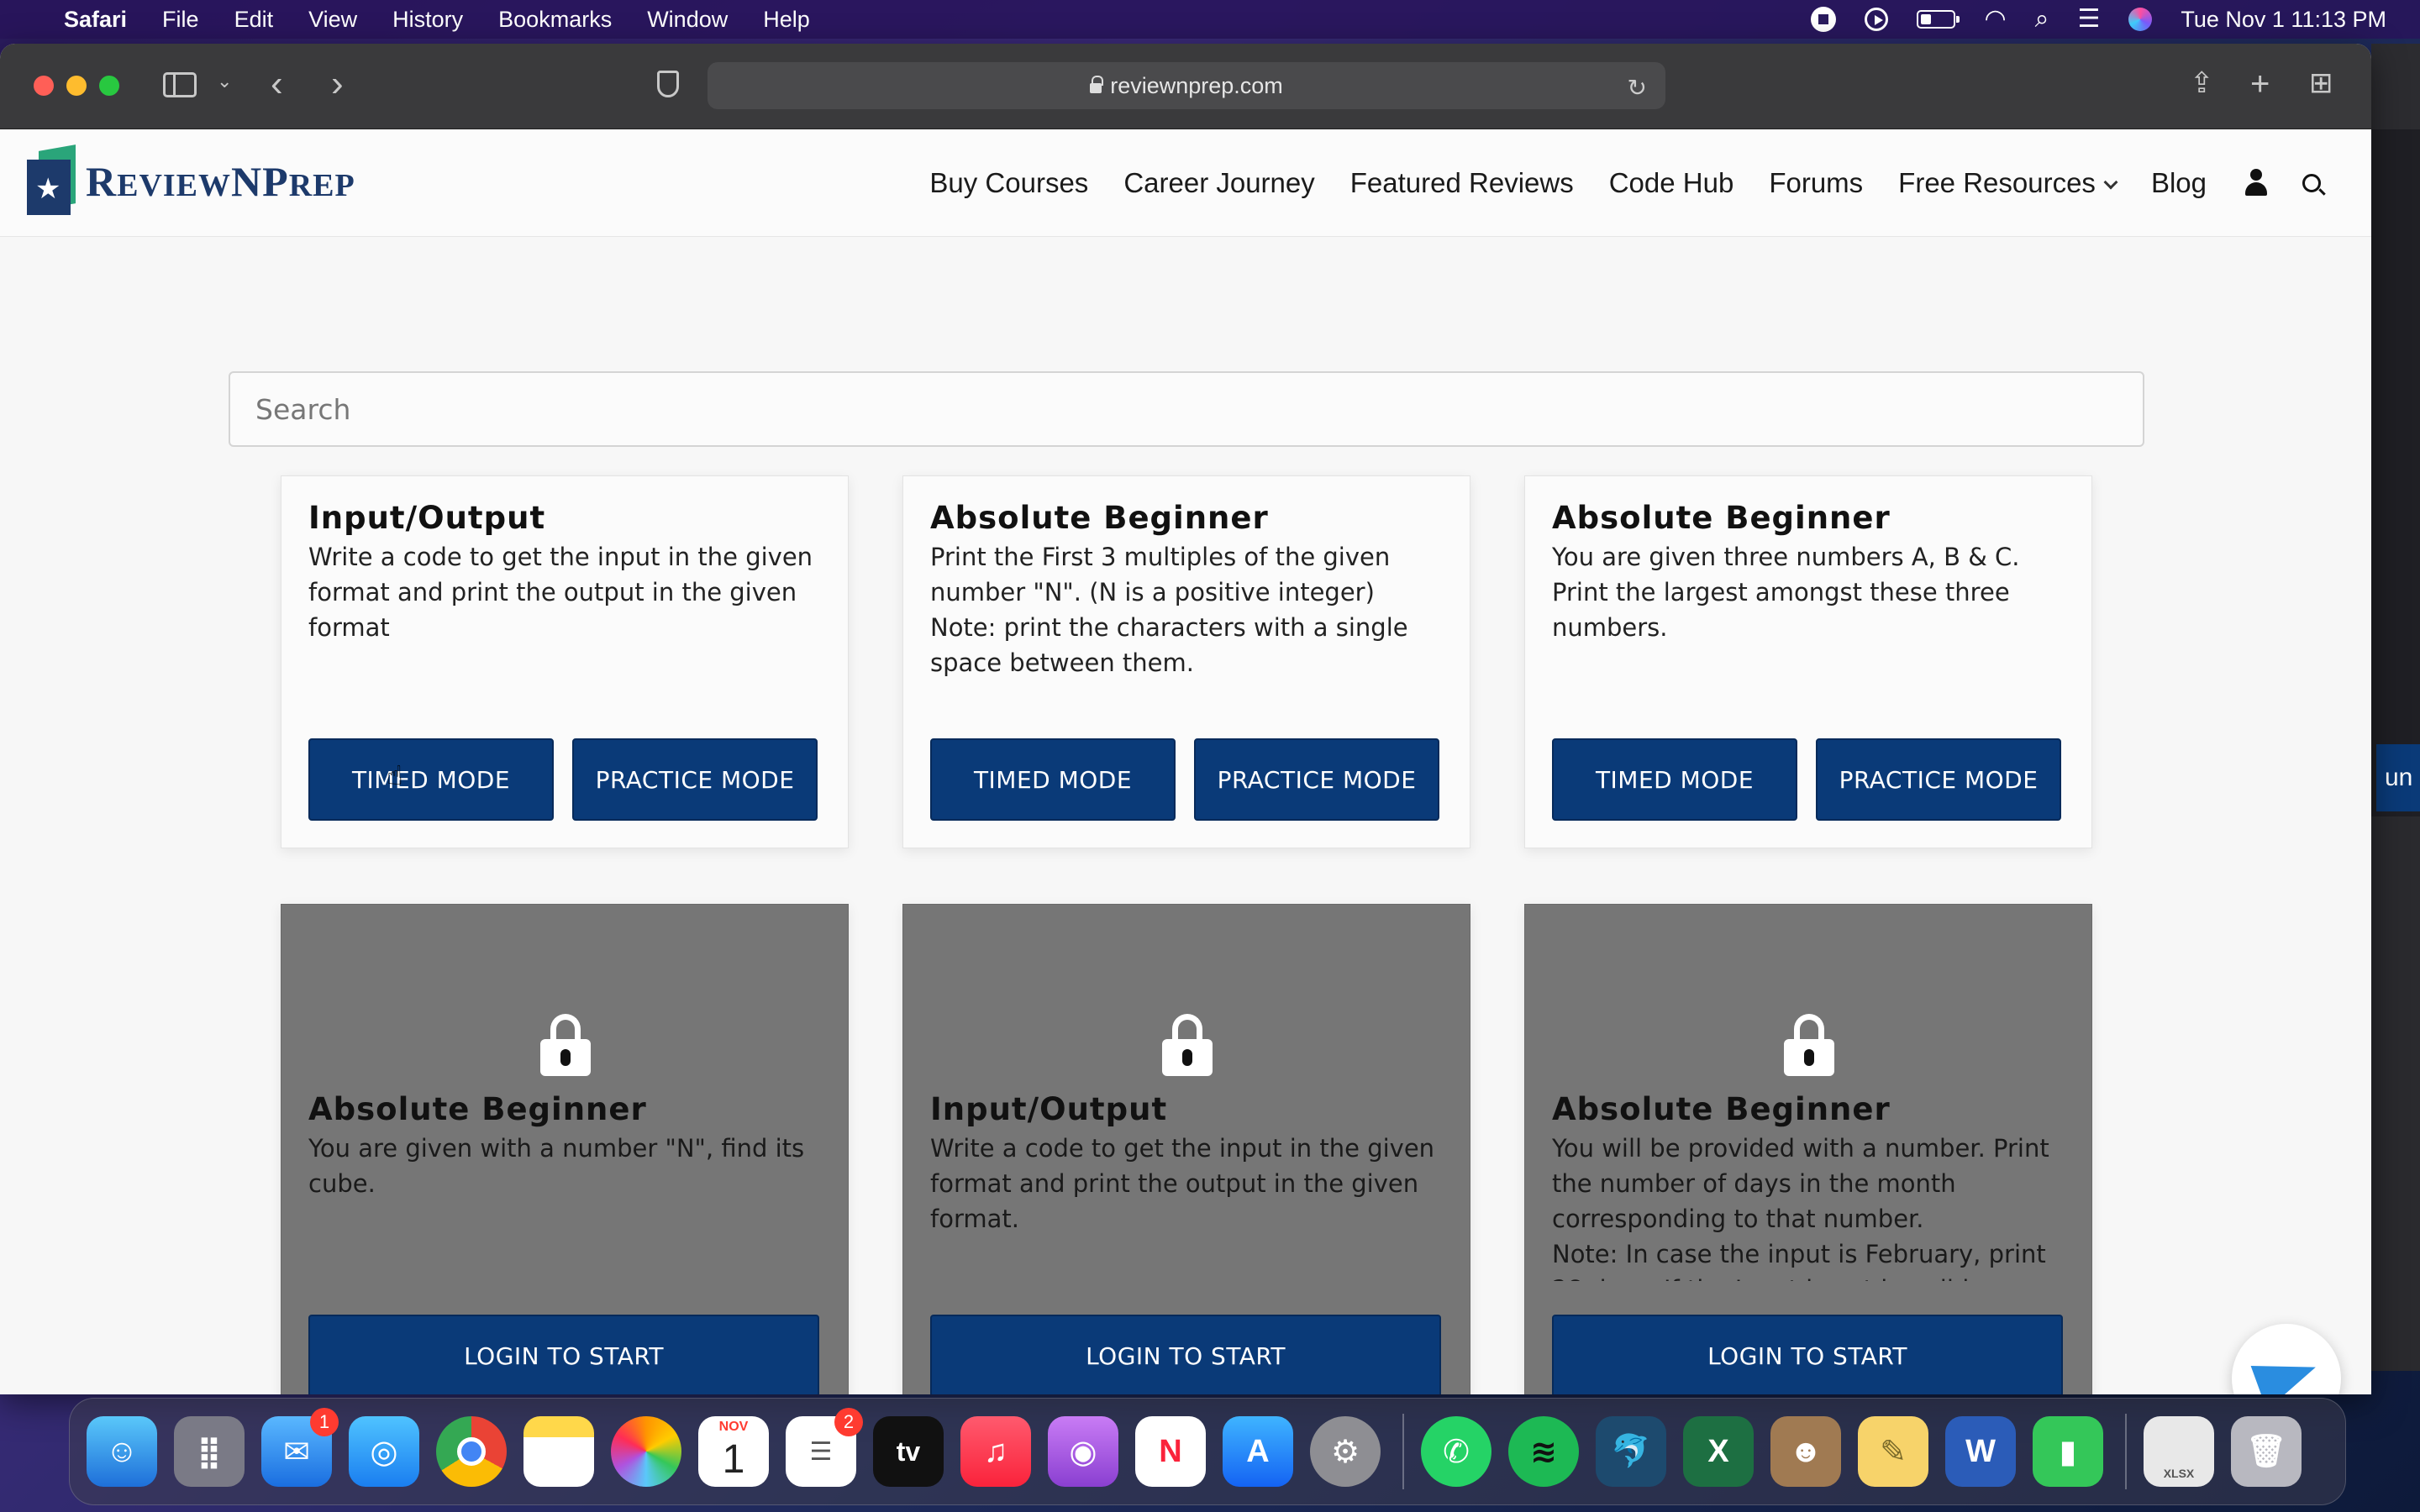 The height and width of the screenshot is (1512, 2420). I want to click on background-window-toolbar, so click(2395, 86).